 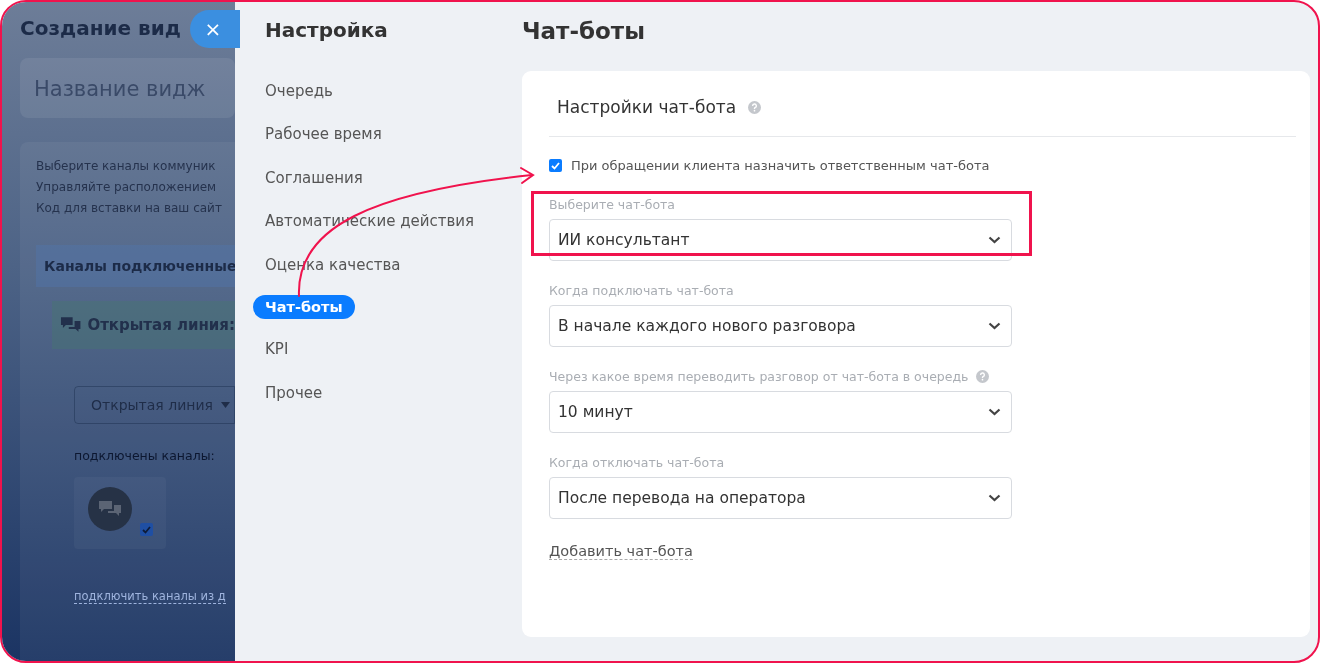 I want to click on add-chatbot-link: Добавить чат-бота, so click(x=621, y=551).